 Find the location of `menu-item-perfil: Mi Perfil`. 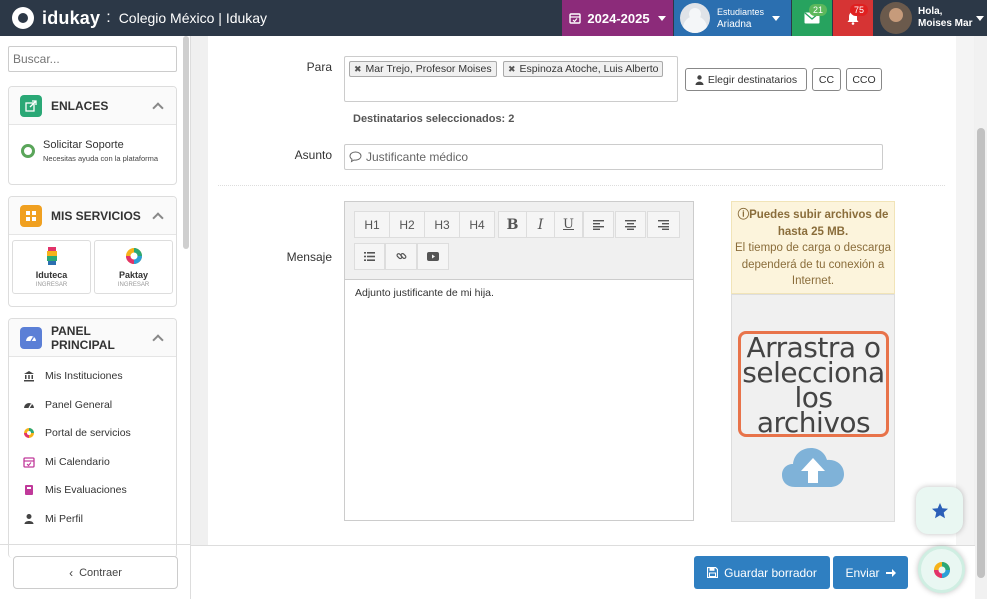

menu-item-perfil: Mi Perfil is located at coordinates (92, 519).